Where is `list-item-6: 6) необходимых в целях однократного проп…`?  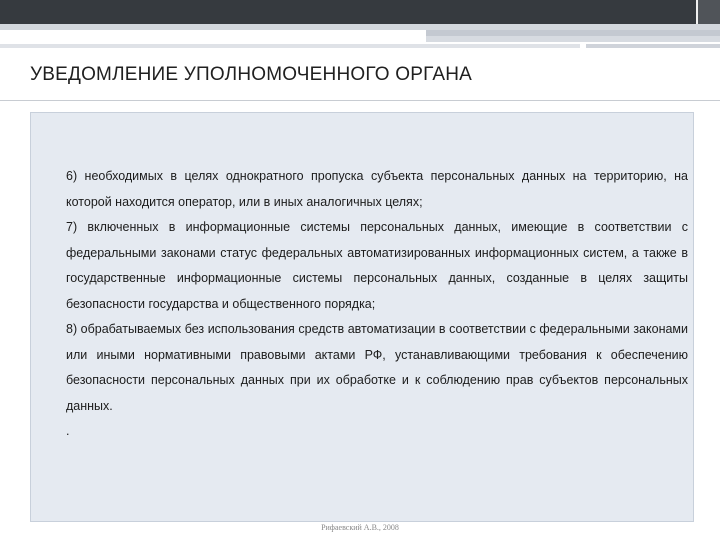 list-item-6: 6) необходимых в целях однократного проп… is located at coordinates (377, 189).